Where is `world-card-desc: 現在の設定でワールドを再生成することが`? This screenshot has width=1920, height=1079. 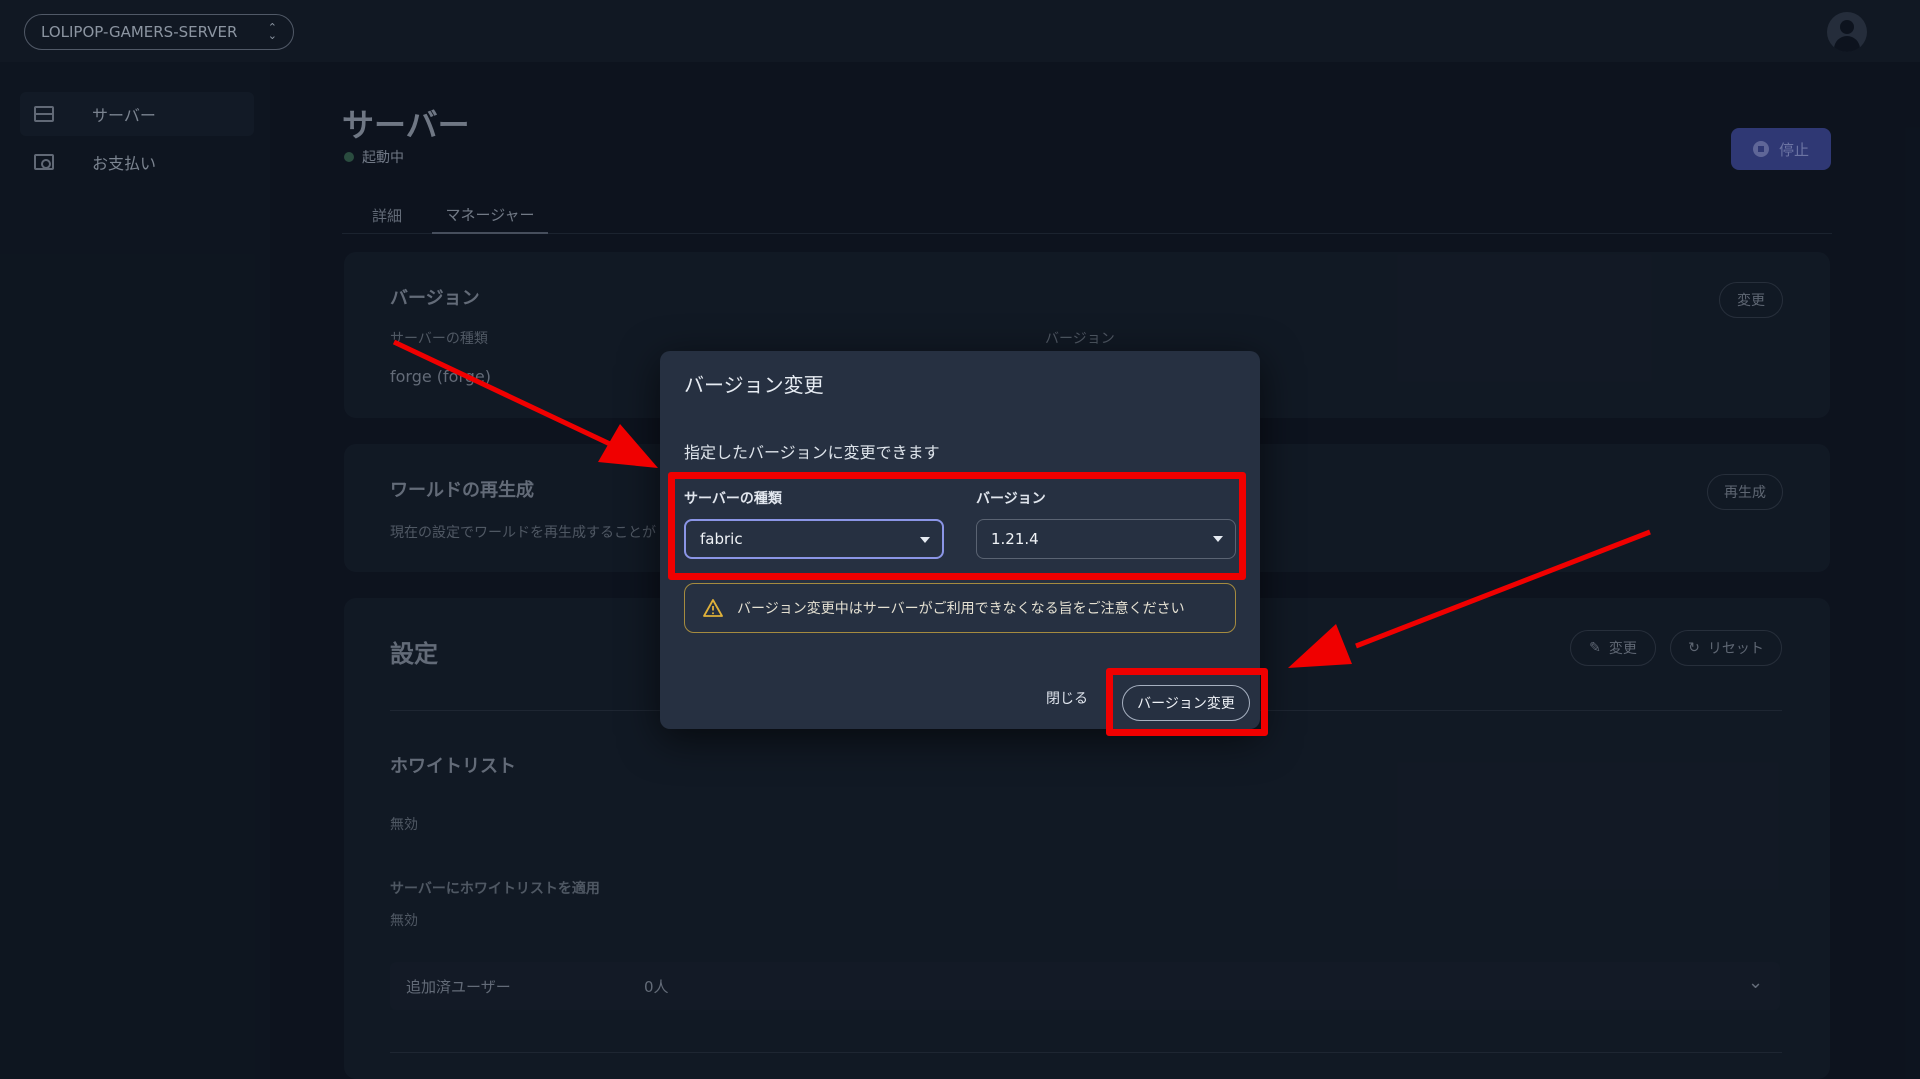
world-card-desc: 現在の設定でワールドを再生成することが is located at coordinates (523, 533).